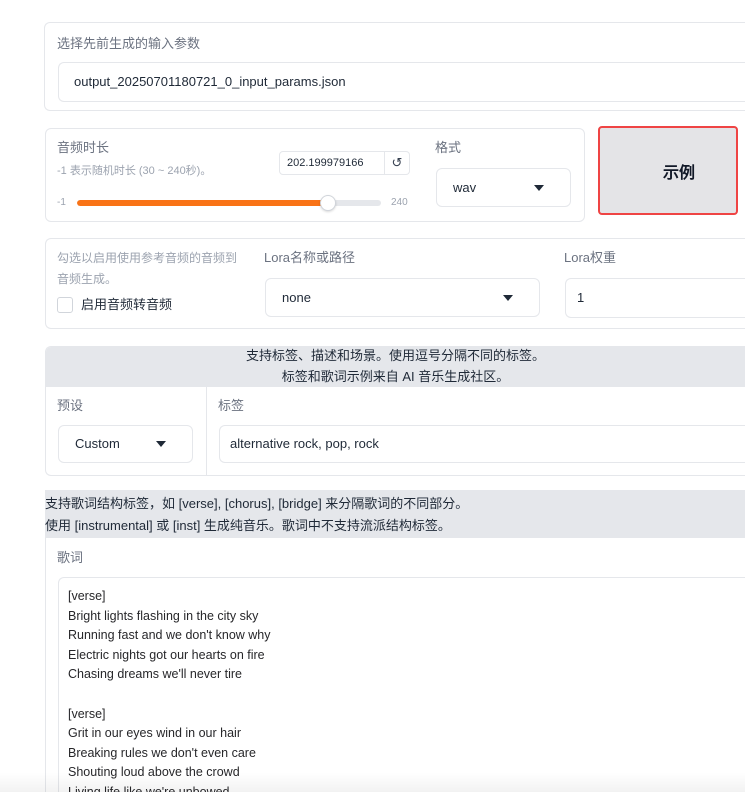 Image resolution: width=745 pixels, height=792 pixels. Describe the element at coordinates (399, 202) in the screenshot. I see `duration-max-label: 240` at that location.